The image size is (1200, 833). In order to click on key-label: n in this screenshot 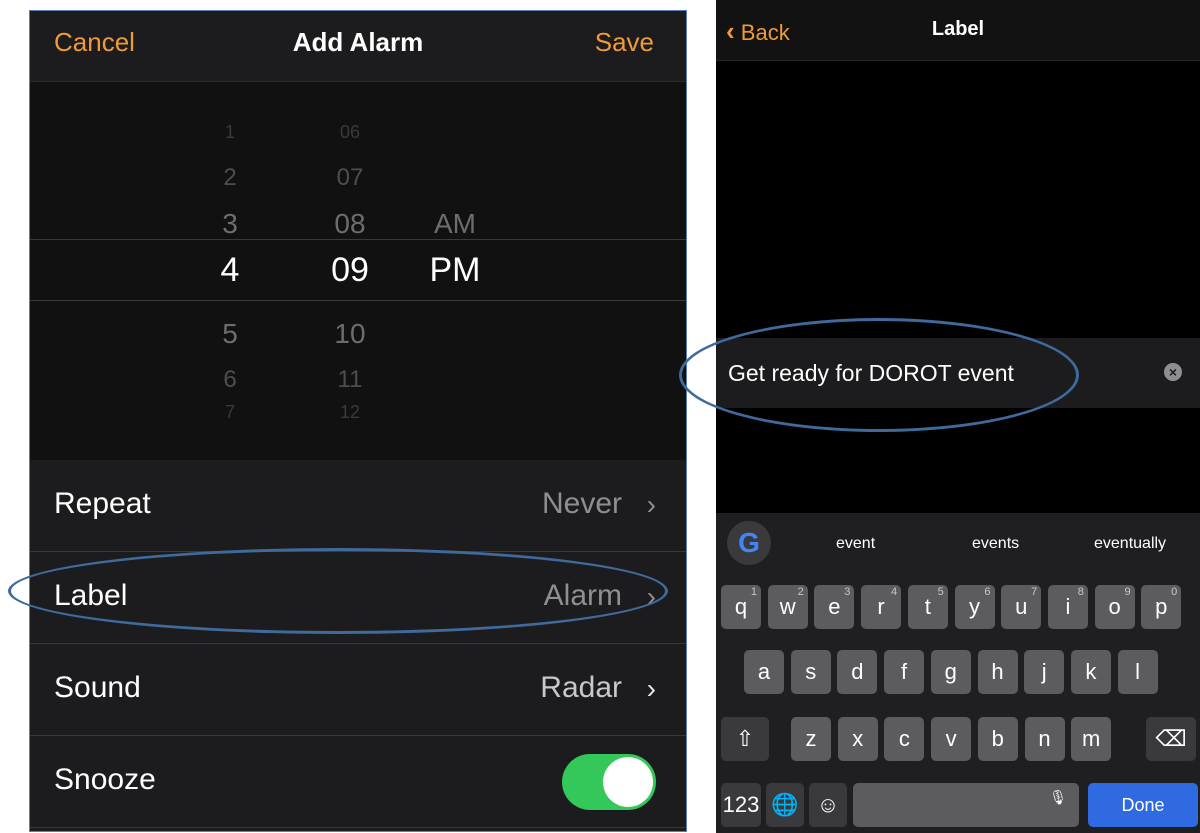, I will do `click(1044, 738)`.